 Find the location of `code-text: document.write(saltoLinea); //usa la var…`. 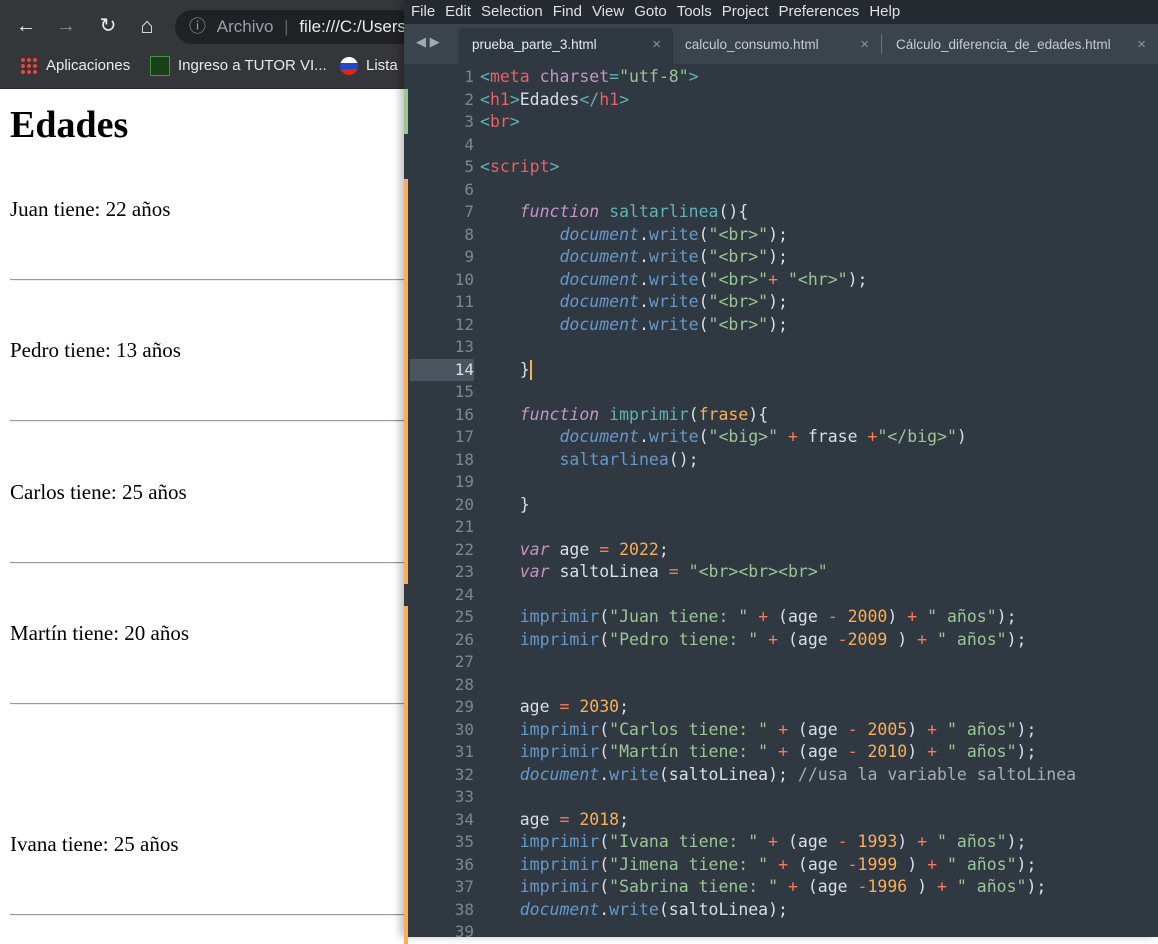

code-text: document.write(saltoLinea); //usa la var… is located at coordinates (798, 774).